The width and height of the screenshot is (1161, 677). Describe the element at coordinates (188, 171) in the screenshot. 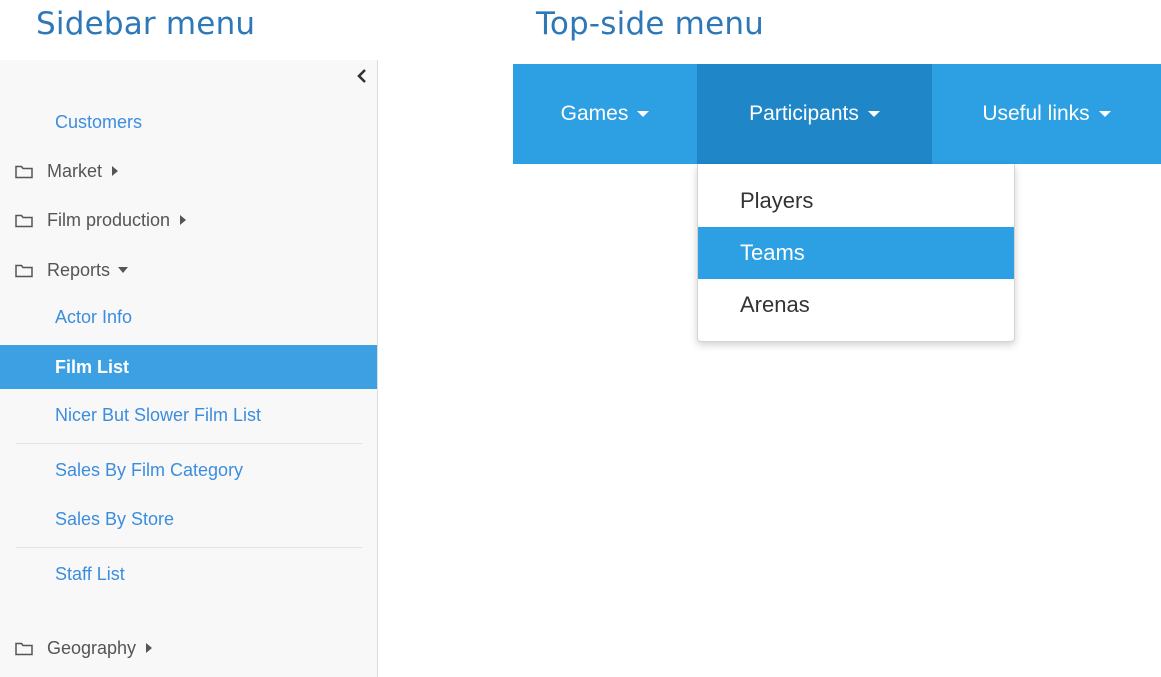

I see `sidebar-folder-market: Market` at that location.